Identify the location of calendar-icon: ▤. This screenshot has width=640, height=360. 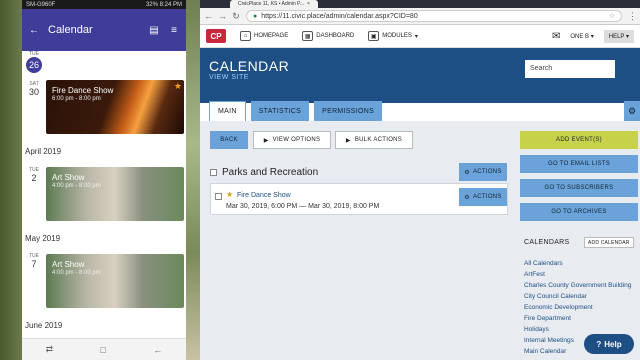
(154, 30).